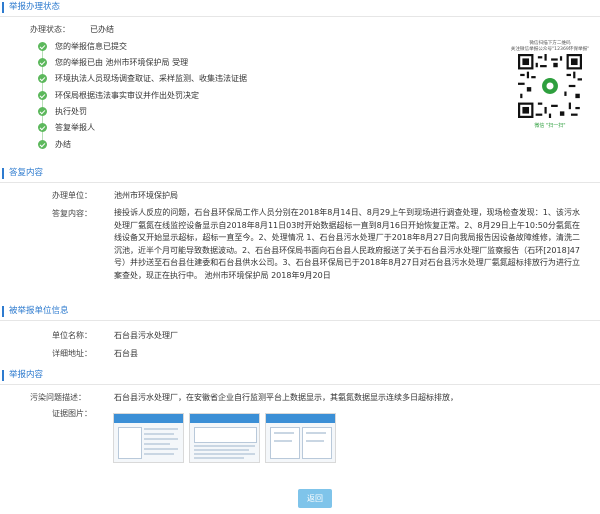 The height and width of the screenshot is (514, 600). I want to click on status-section-title: 举报办理状态, so click(35, 7).